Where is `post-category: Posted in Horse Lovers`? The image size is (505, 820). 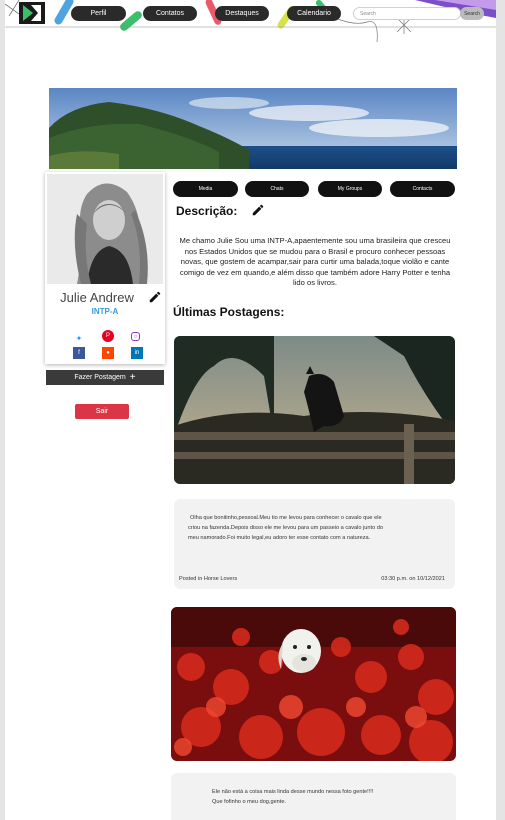
post-category: Posted in Horse Lovers is located at coordinates (208, 579).